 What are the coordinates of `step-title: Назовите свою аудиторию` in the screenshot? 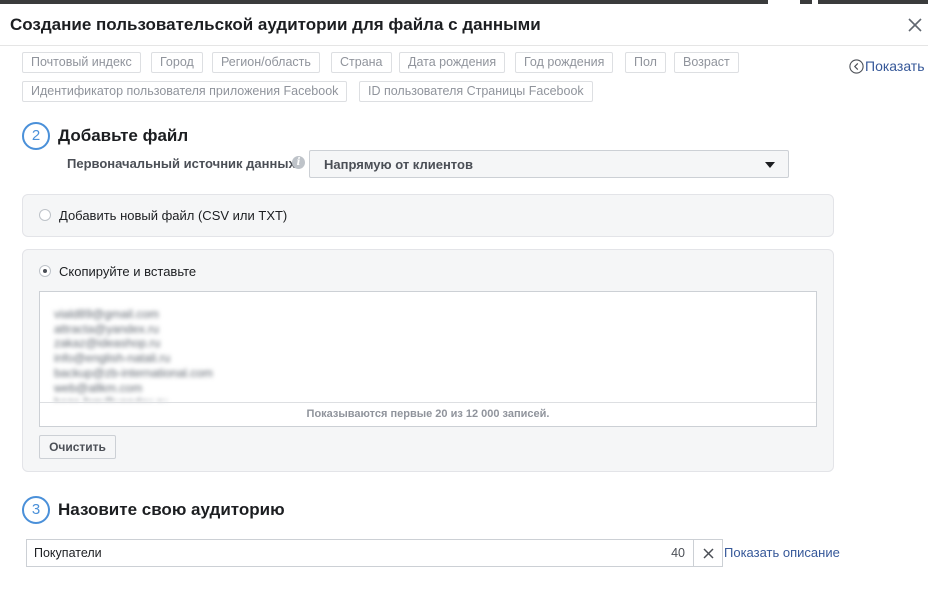 It's located at (171, 509).